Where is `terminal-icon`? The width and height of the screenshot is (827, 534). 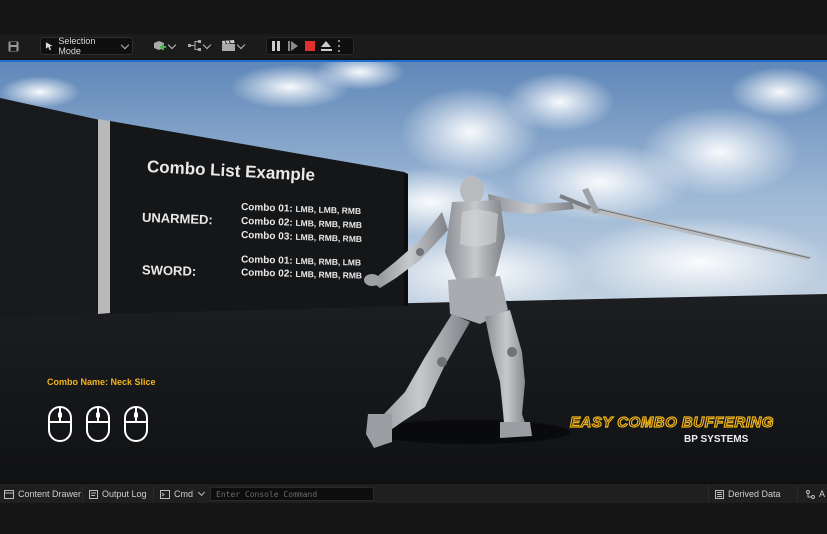 terminal-icon is located at coordinates (165, 494).